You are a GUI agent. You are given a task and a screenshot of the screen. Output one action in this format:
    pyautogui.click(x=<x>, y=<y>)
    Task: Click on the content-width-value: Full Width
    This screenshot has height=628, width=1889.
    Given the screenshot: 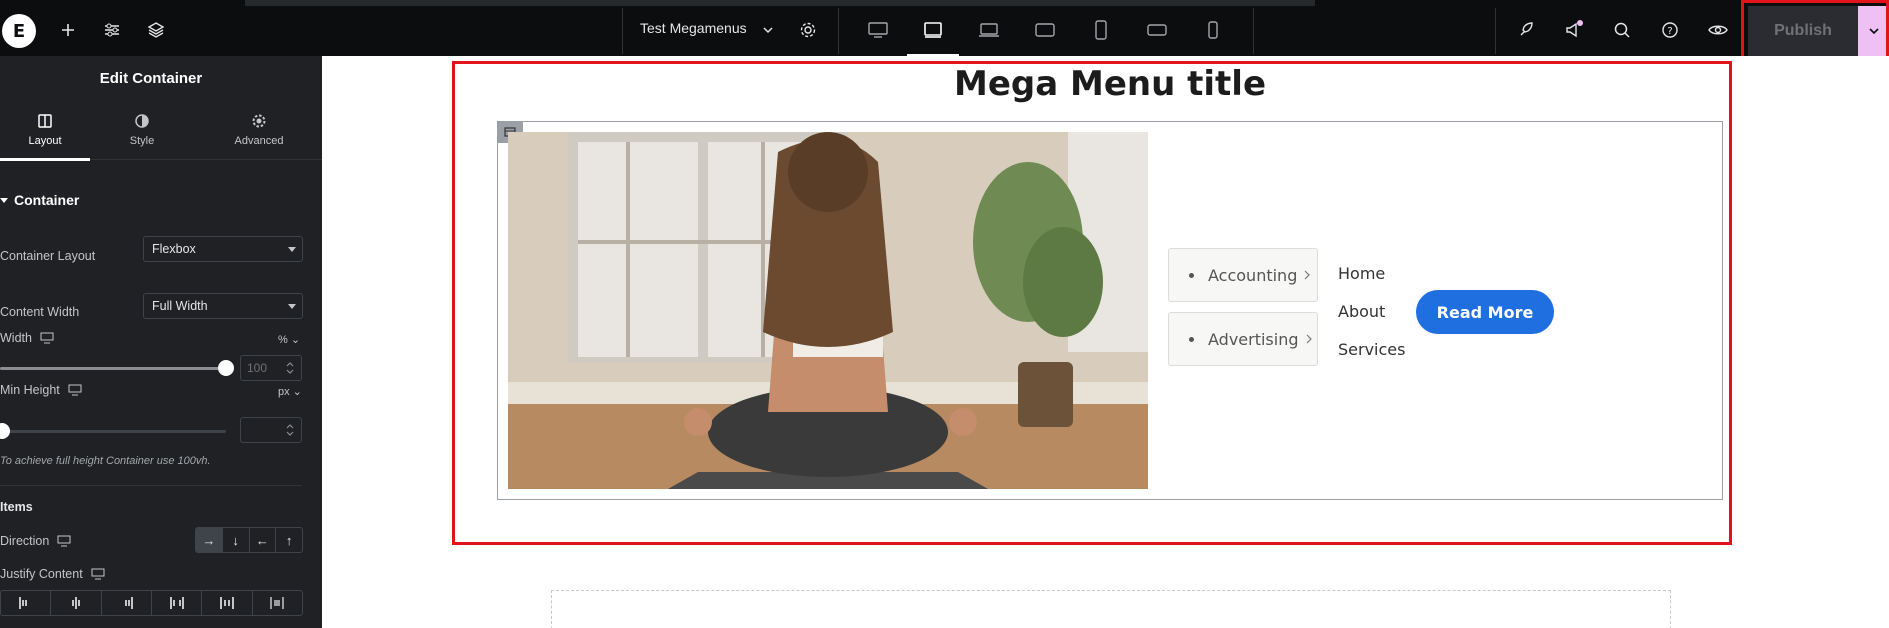 What is the action you would take?
    pyautogui.click(x=180, y=306)
    